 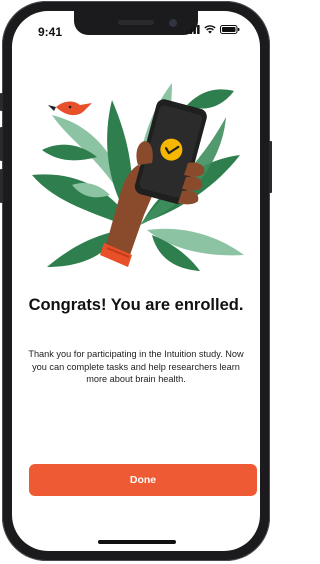 I want to click on speaker-grille, so click(x=136, y=22).